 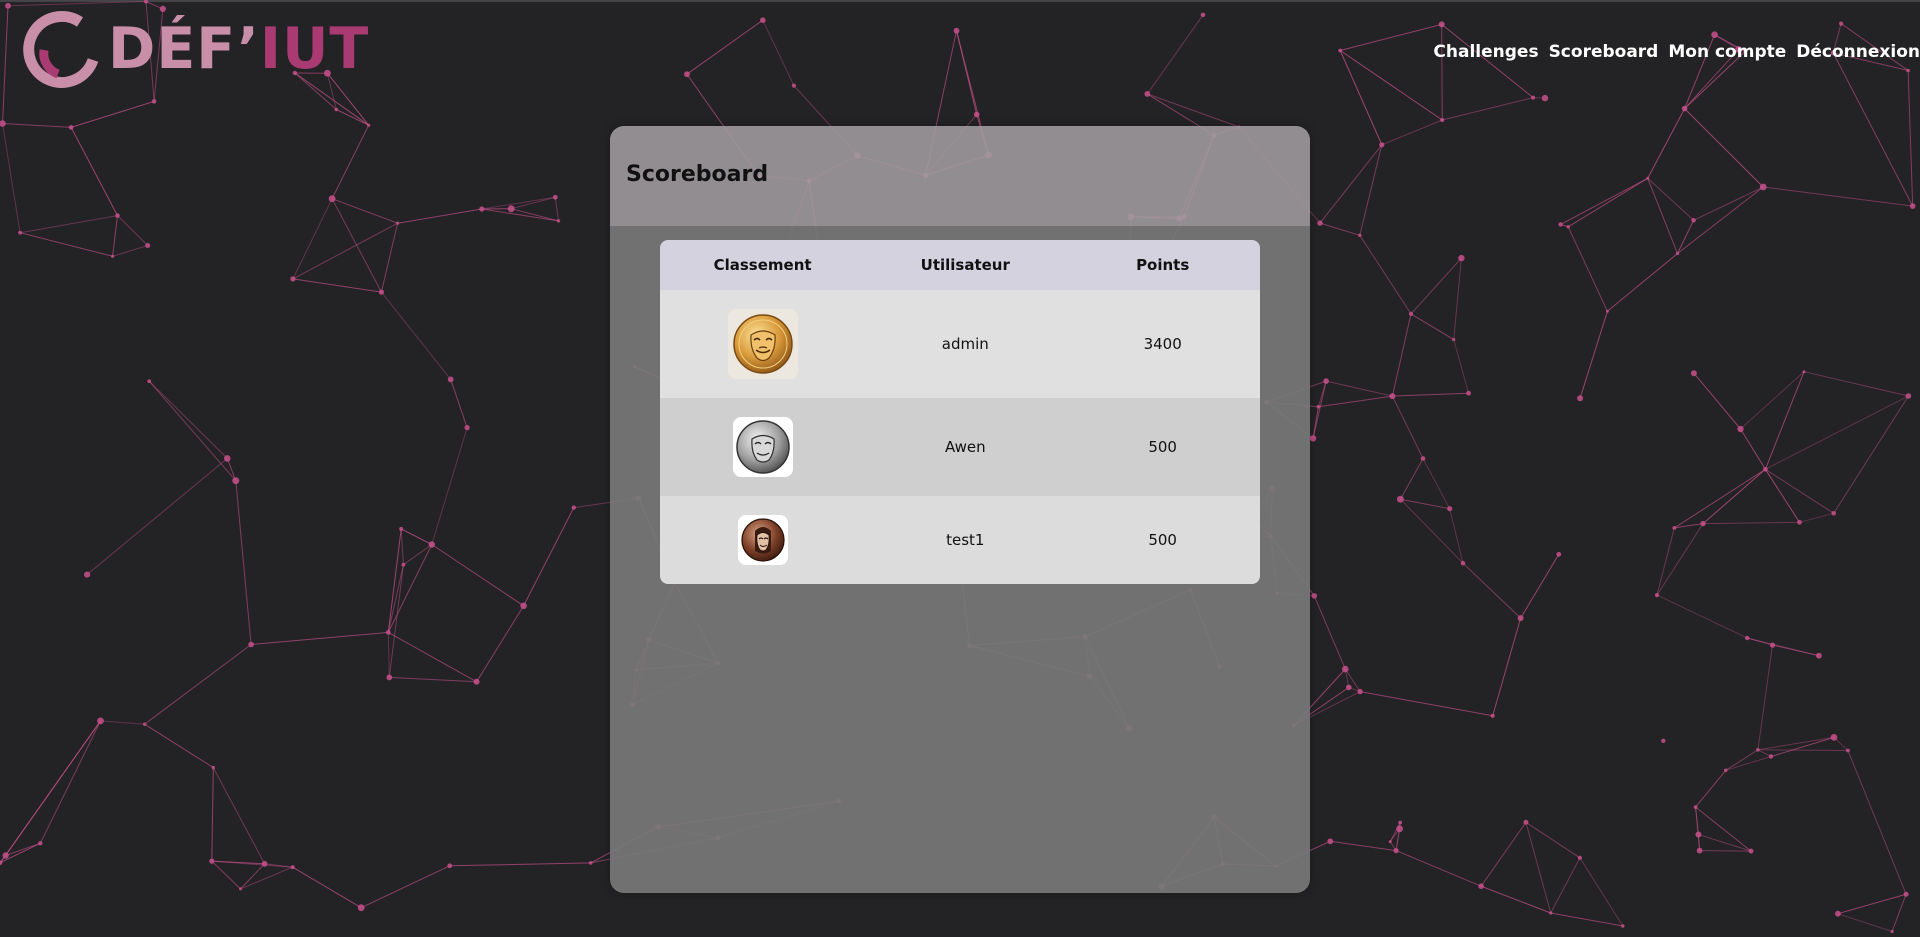 What do you see at coordinates (960, 540) in the screenshot?
I see `table-row: test1 500` at bounding box center [960, 540].